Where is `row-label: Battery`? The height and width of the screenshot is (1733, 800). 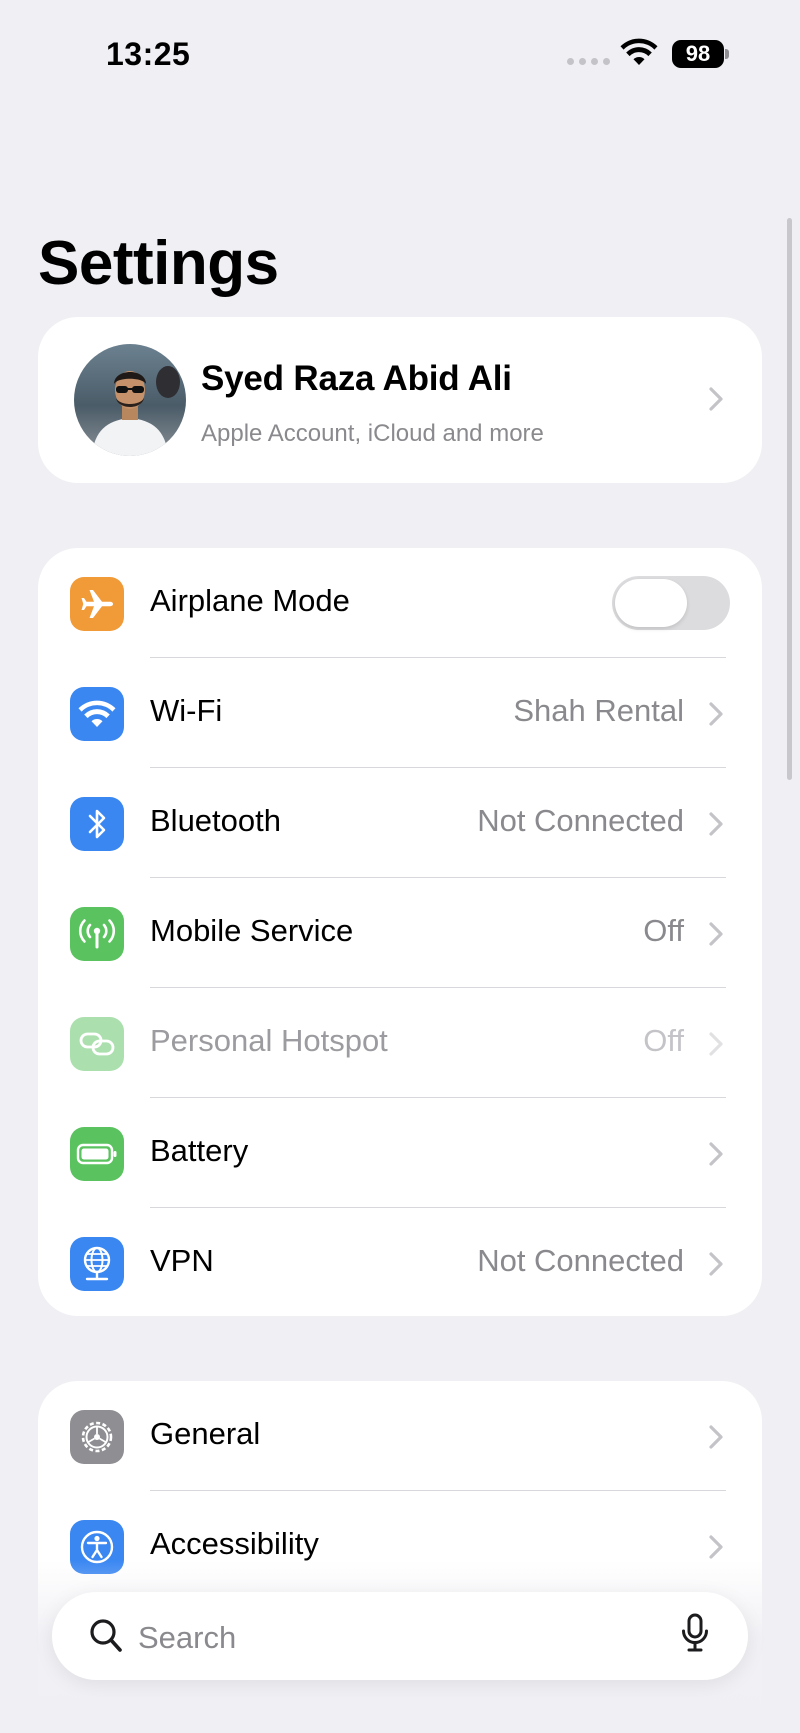 row-label: Battery is located at coordinates (199, 1150).